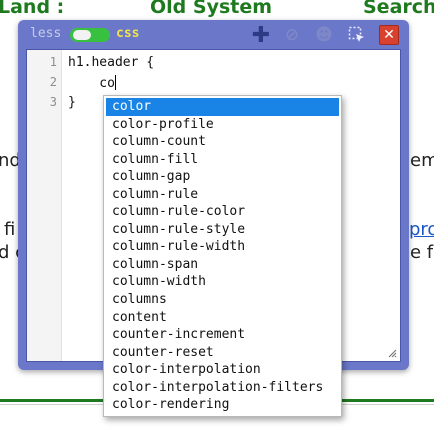 This screenshot has height=439, width=434. Describe the element at coordinates (422, 160) in the screenshot. I see `page-text-fragment: emp` at that location.